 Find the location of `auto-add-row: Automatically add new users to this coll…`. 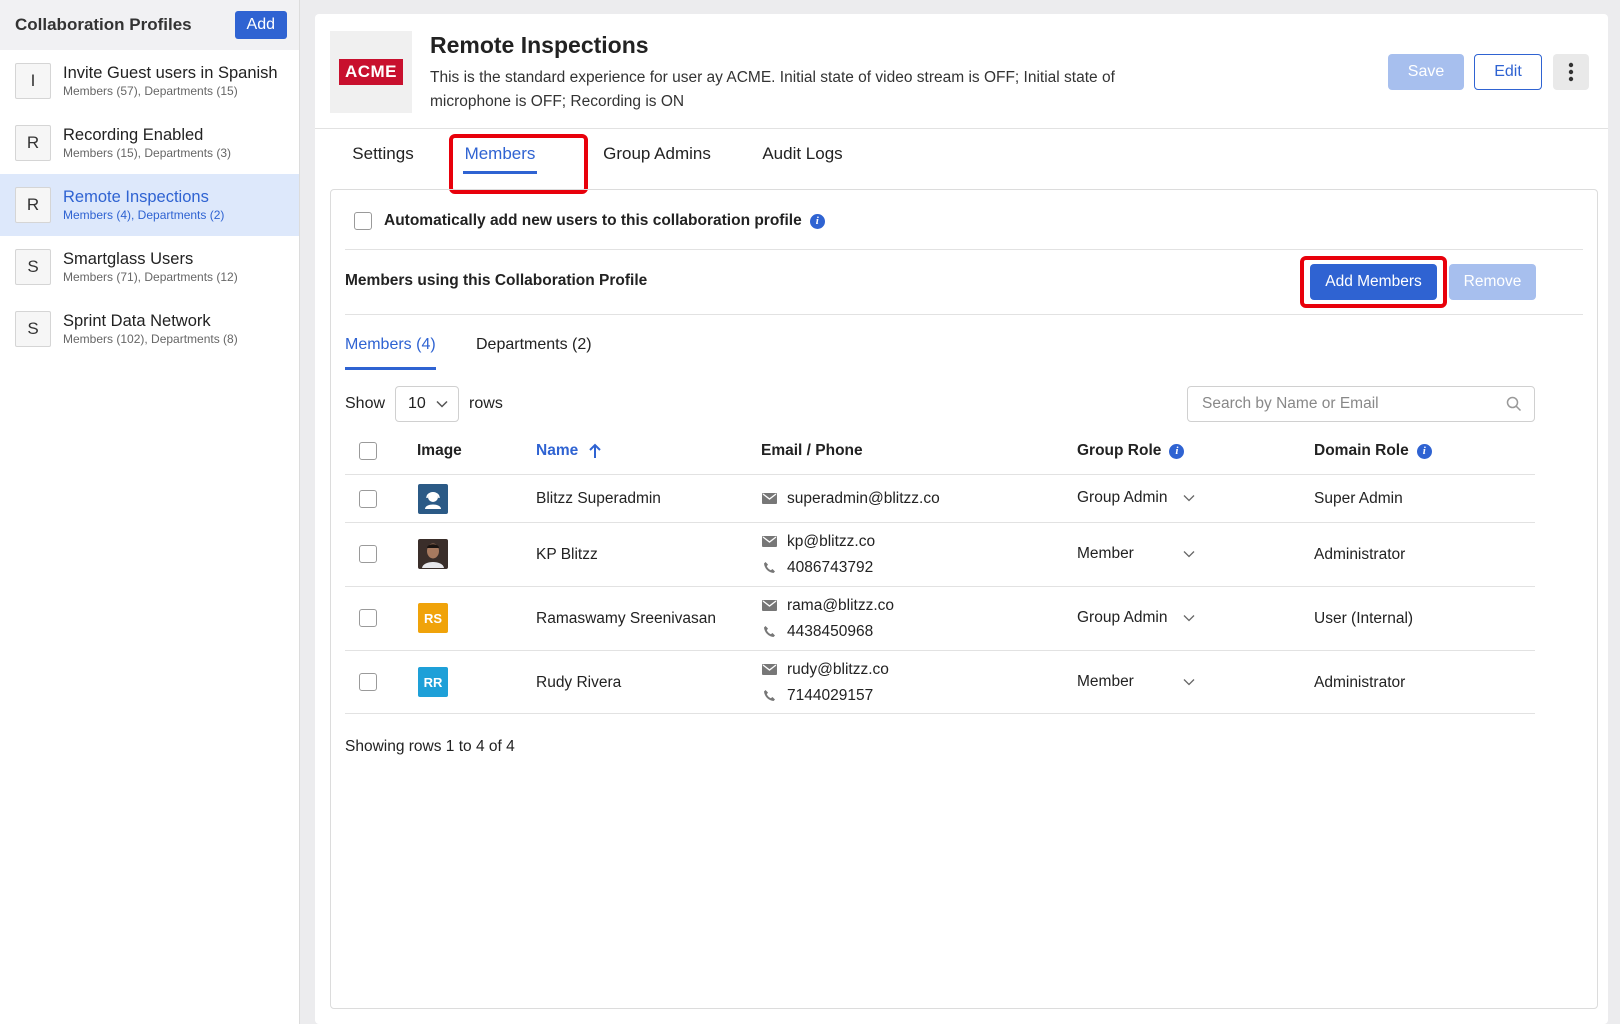

auto-add-row: Automatically add new users to this coll… is located at coordinates (589, 221).